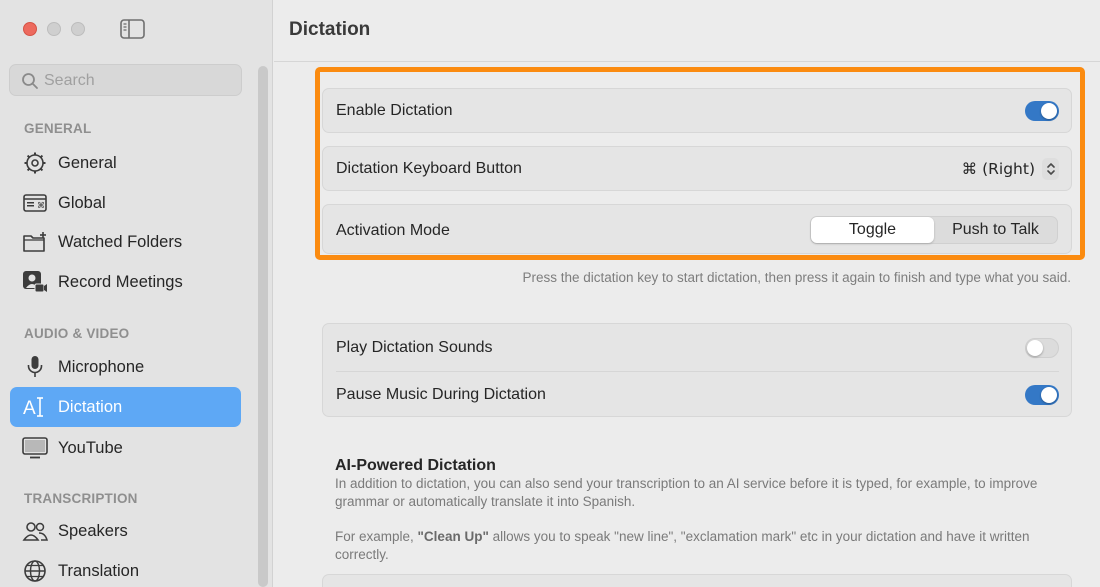 This screenshot has height=587, width=1100. Describe the element at coordinates (35, 531) in the screenshot. I see `people-icon` at that location.